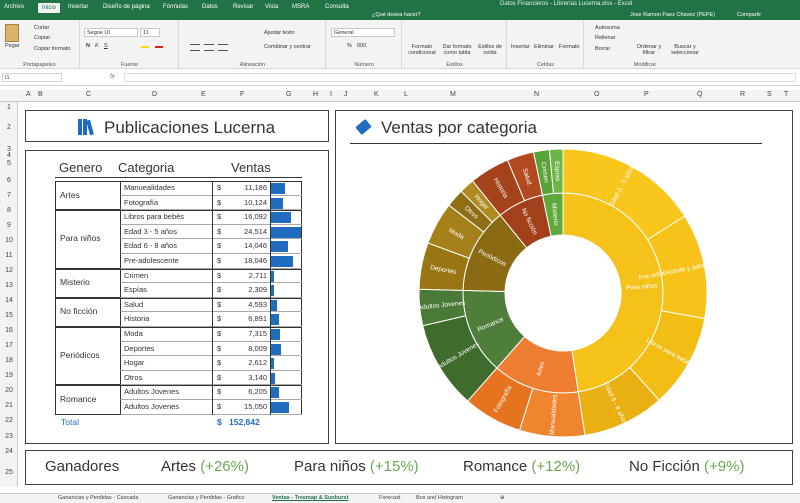 This screenshot has width=800, height=503. I want to click on col-header-N: N, so click(536, 94).